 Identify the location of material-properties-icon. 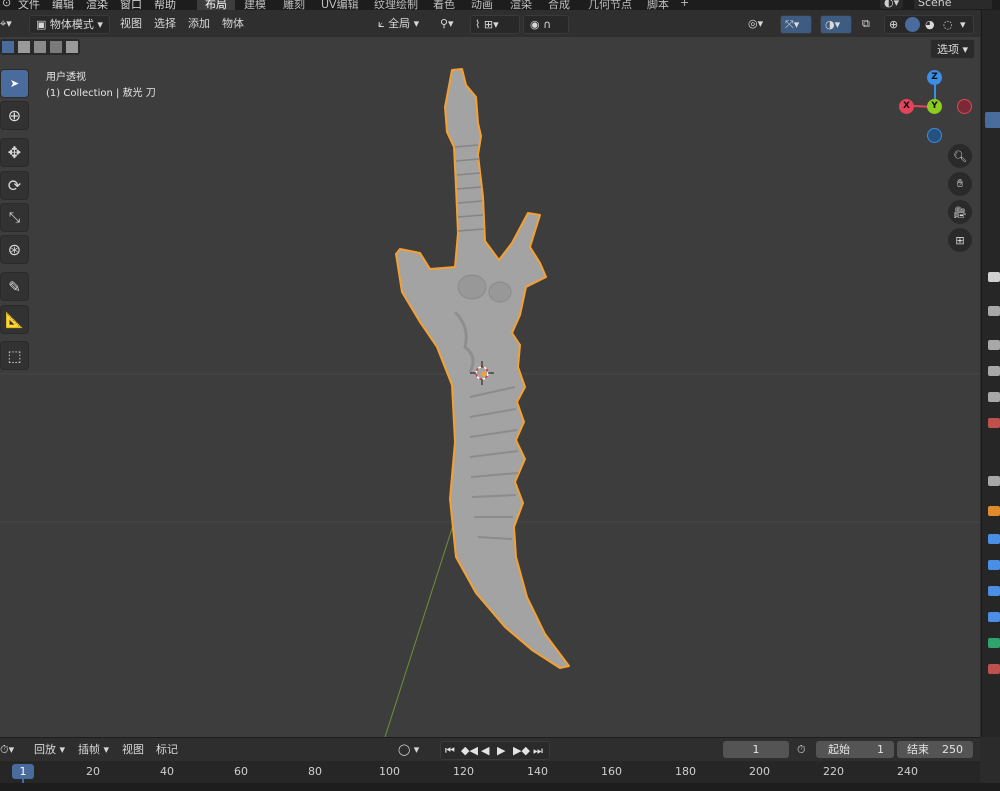
(994, 669).